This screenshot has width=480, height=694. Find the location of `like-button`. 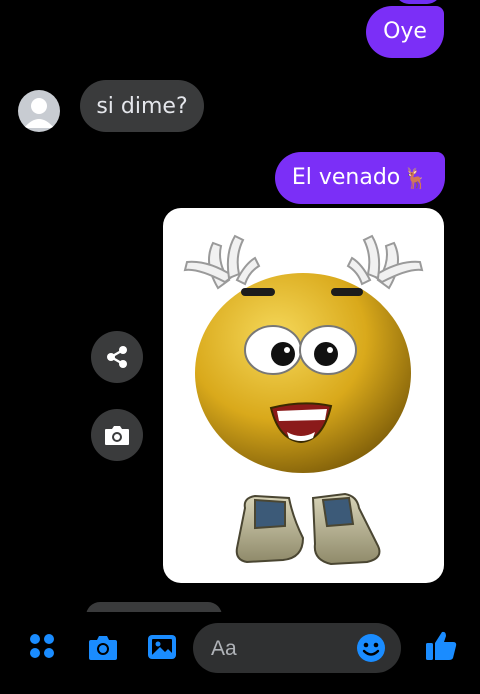

like-button is located at coordinates (441, 646).